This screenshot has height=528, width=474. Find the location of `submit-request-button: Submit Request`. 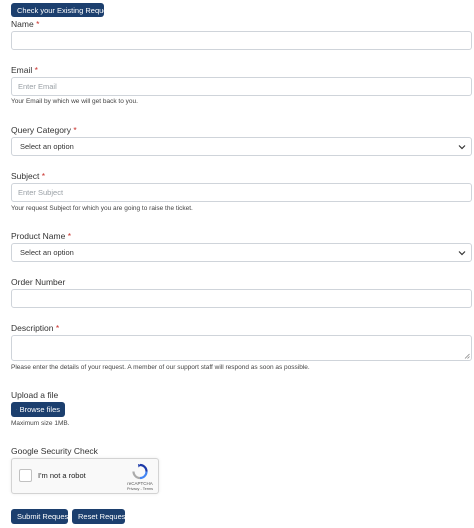

submit-request-button: Submit Request is located at coordinates (40, 516).